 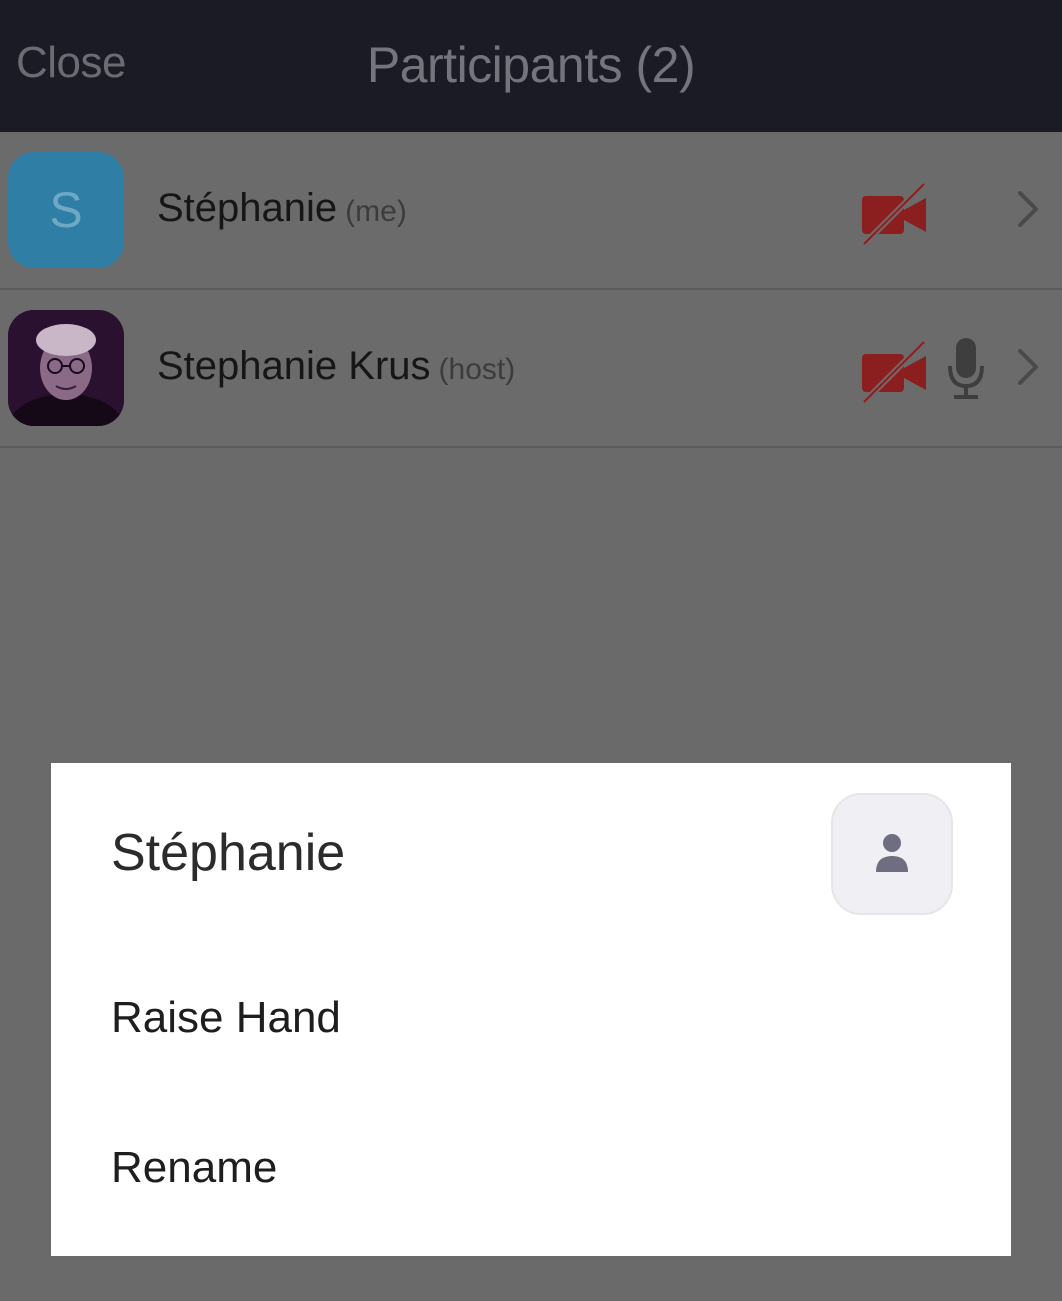 I want to click on default-avatar, so click(x=892, y=854).